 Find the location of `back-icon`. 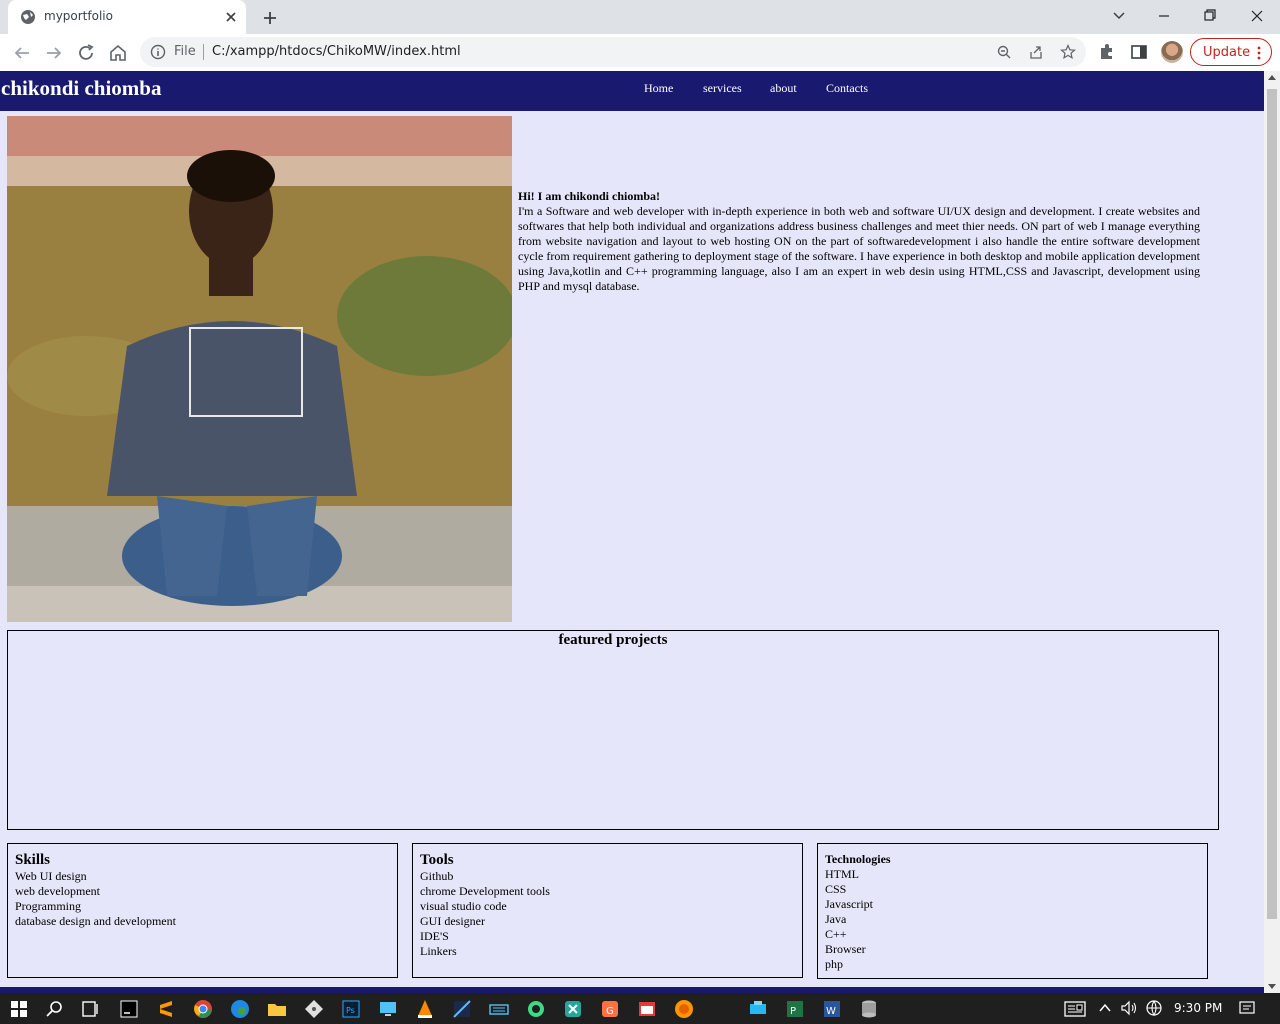

back-icon is located at coordinates (22, 53).